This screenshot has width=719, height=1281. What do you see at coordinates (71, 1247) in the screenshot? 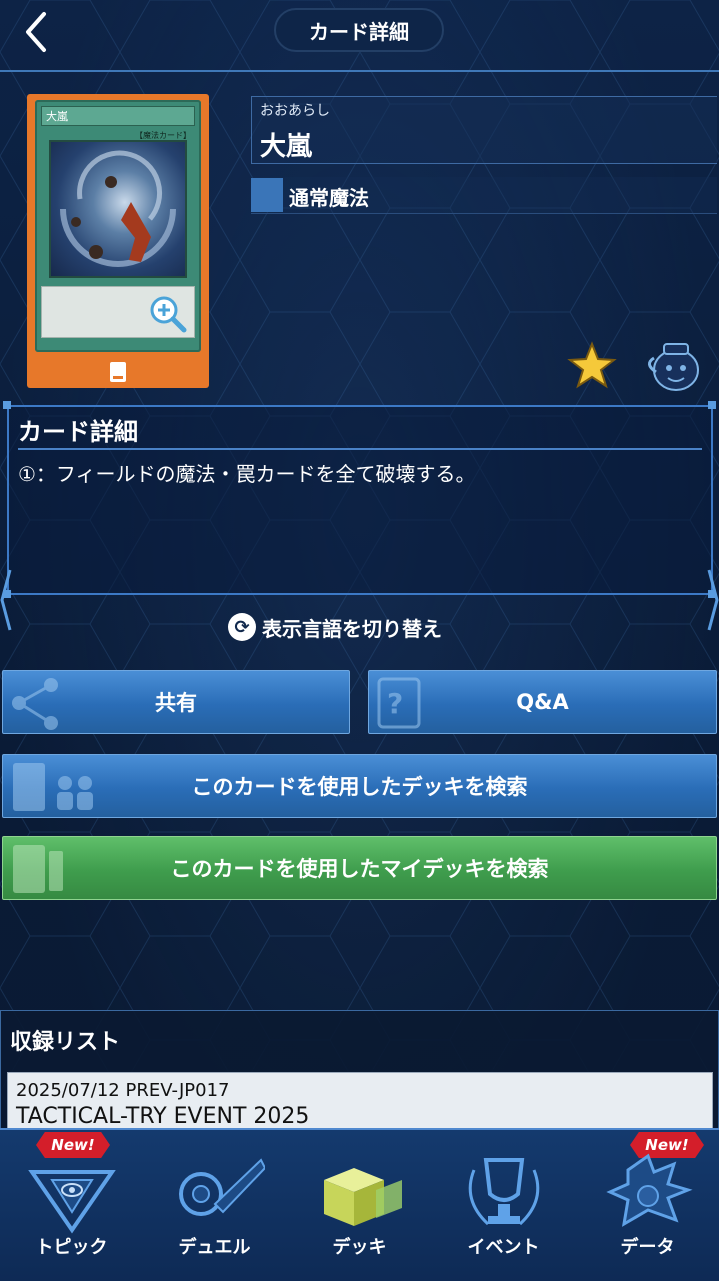
I see `nav-label-topics: トピック` at bounding box center [71, 1247].